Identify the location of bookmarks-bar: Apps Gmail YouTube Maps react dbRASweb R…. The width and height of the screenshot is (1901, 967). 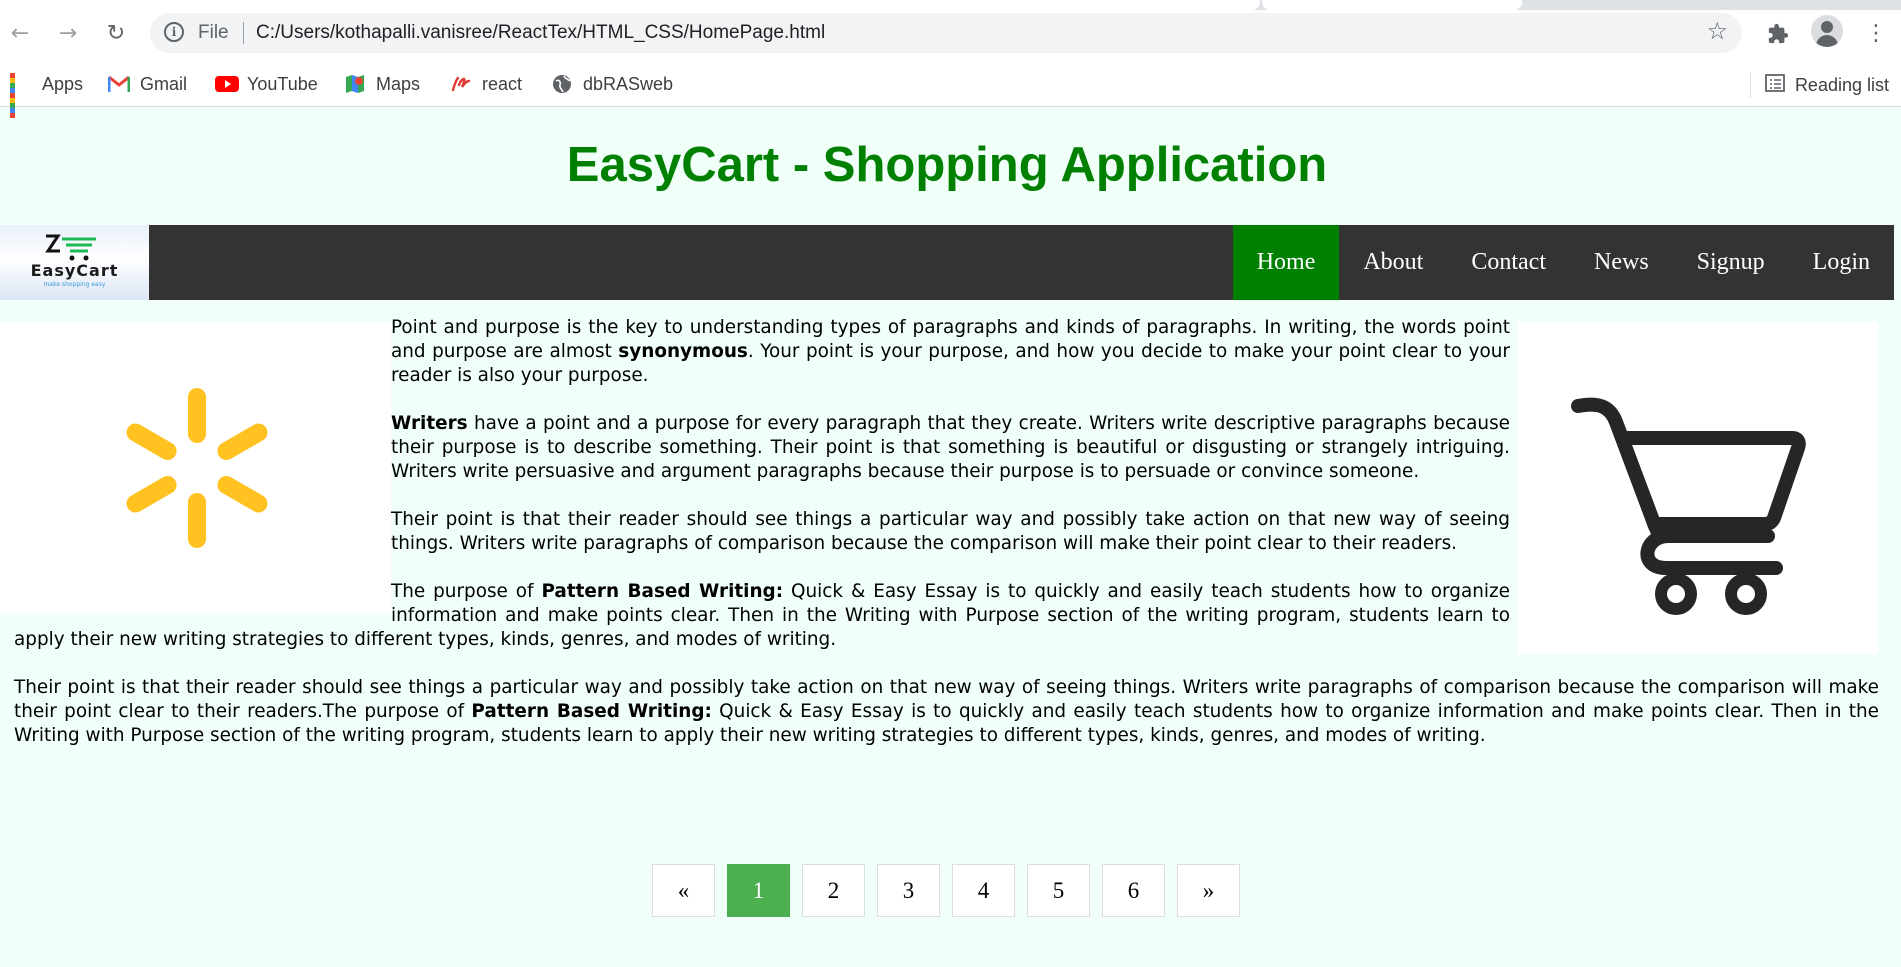
(950, 90).